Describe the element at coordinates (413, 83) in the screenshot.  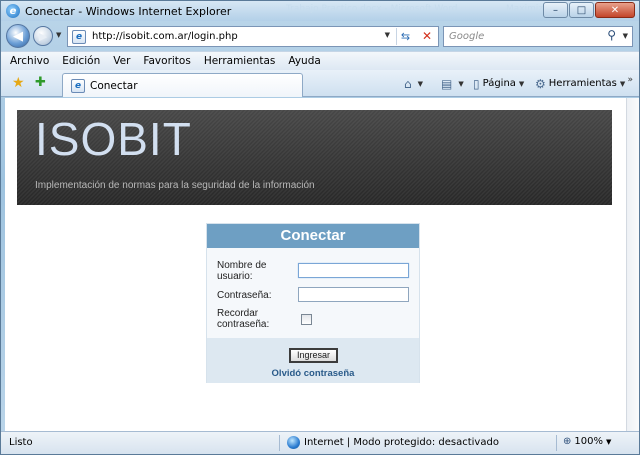
I see `home-button: ⌂ ▼` at that location.